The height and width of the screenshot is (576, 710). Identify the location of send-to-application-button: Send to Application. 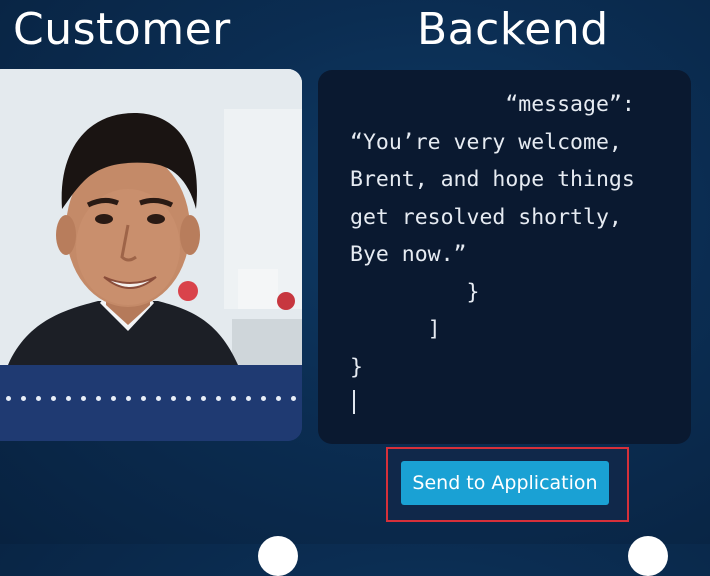
(505, 483).